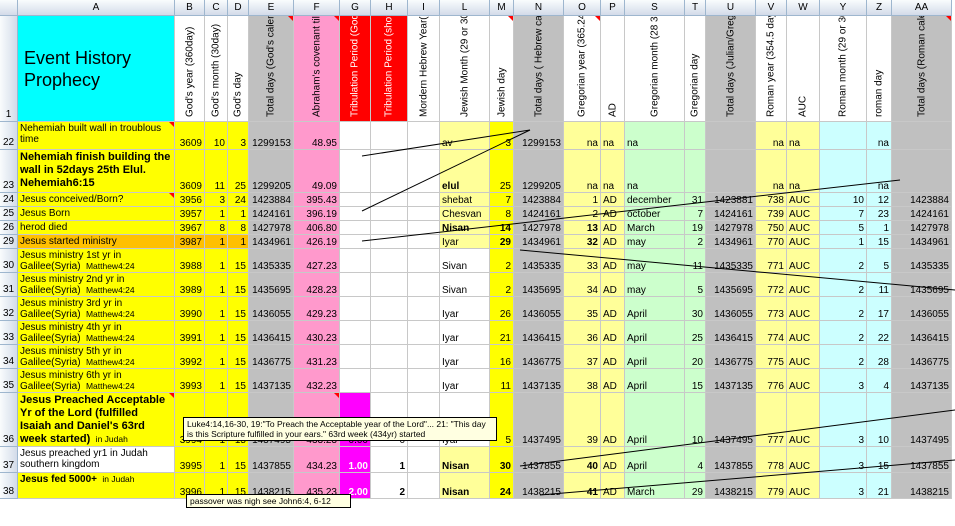  What do you see at coordinates (238, 333) in the screenshot?
I see `cell-D33: 15` at bounding box center [238, 333].